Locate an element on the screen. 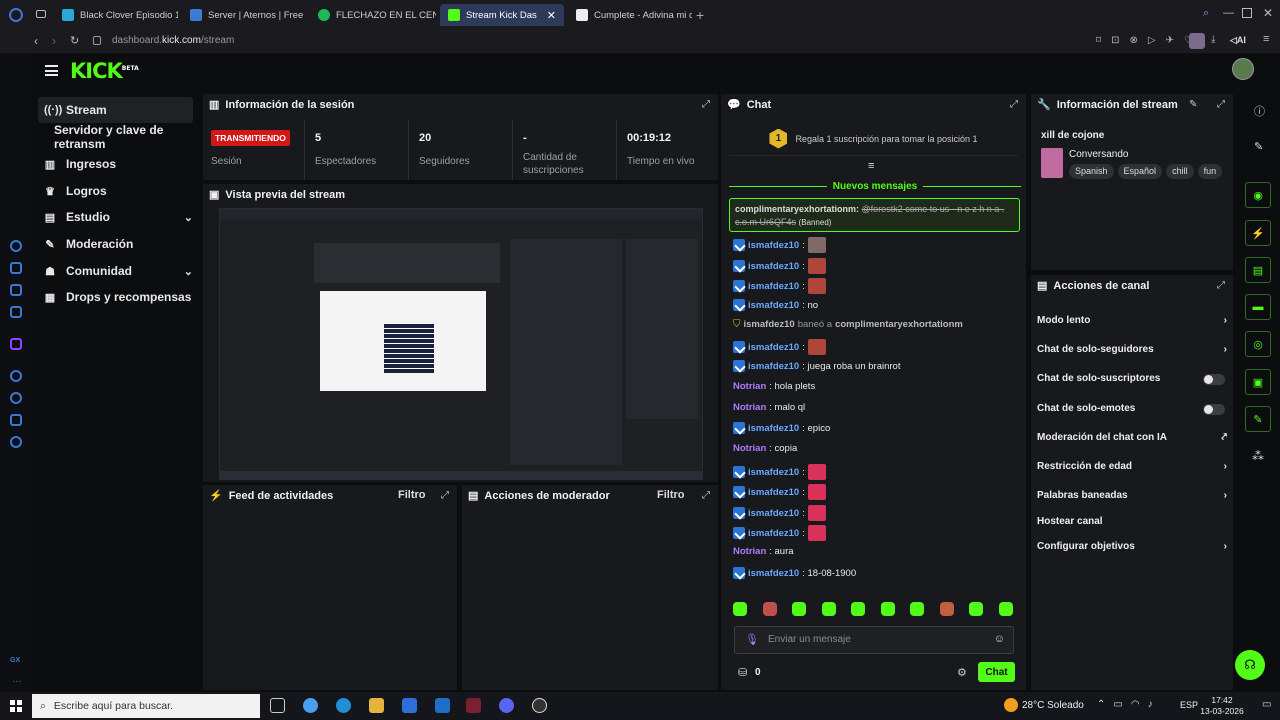  rail-wrench-icon: ✎ is located at coordinates (1258, 419).